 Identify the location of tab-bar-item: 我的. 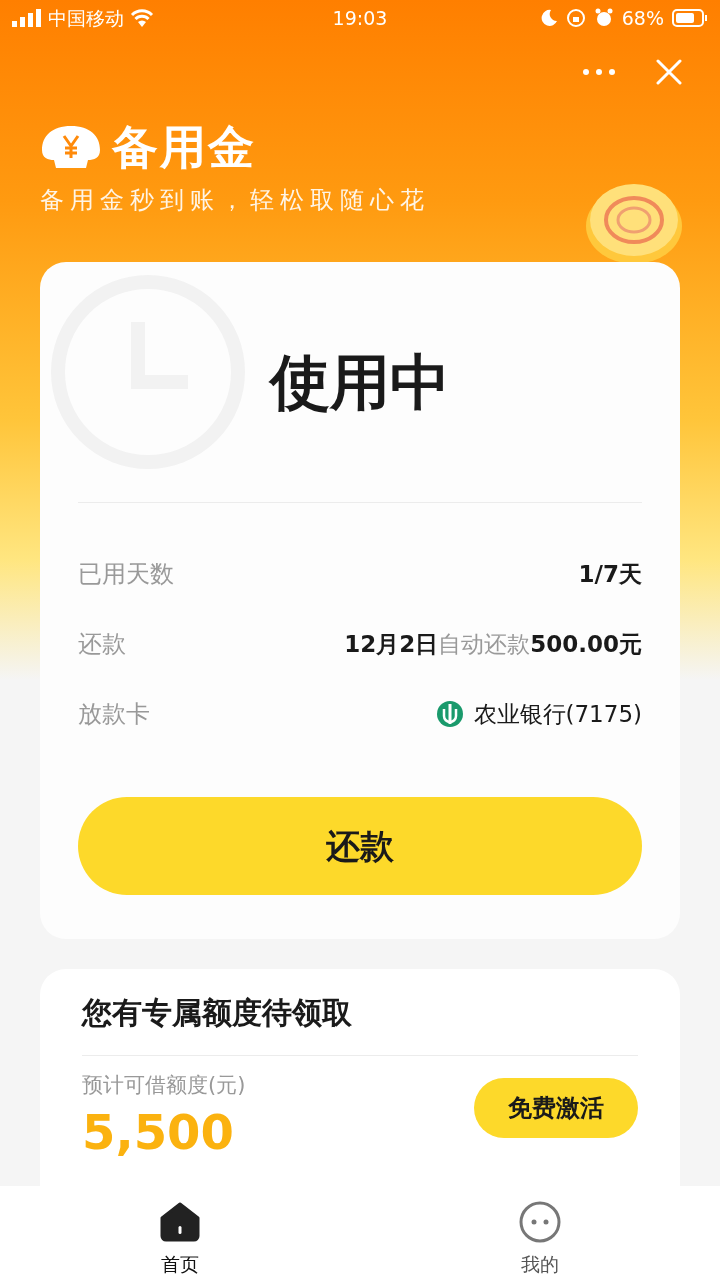
(540, 1233).